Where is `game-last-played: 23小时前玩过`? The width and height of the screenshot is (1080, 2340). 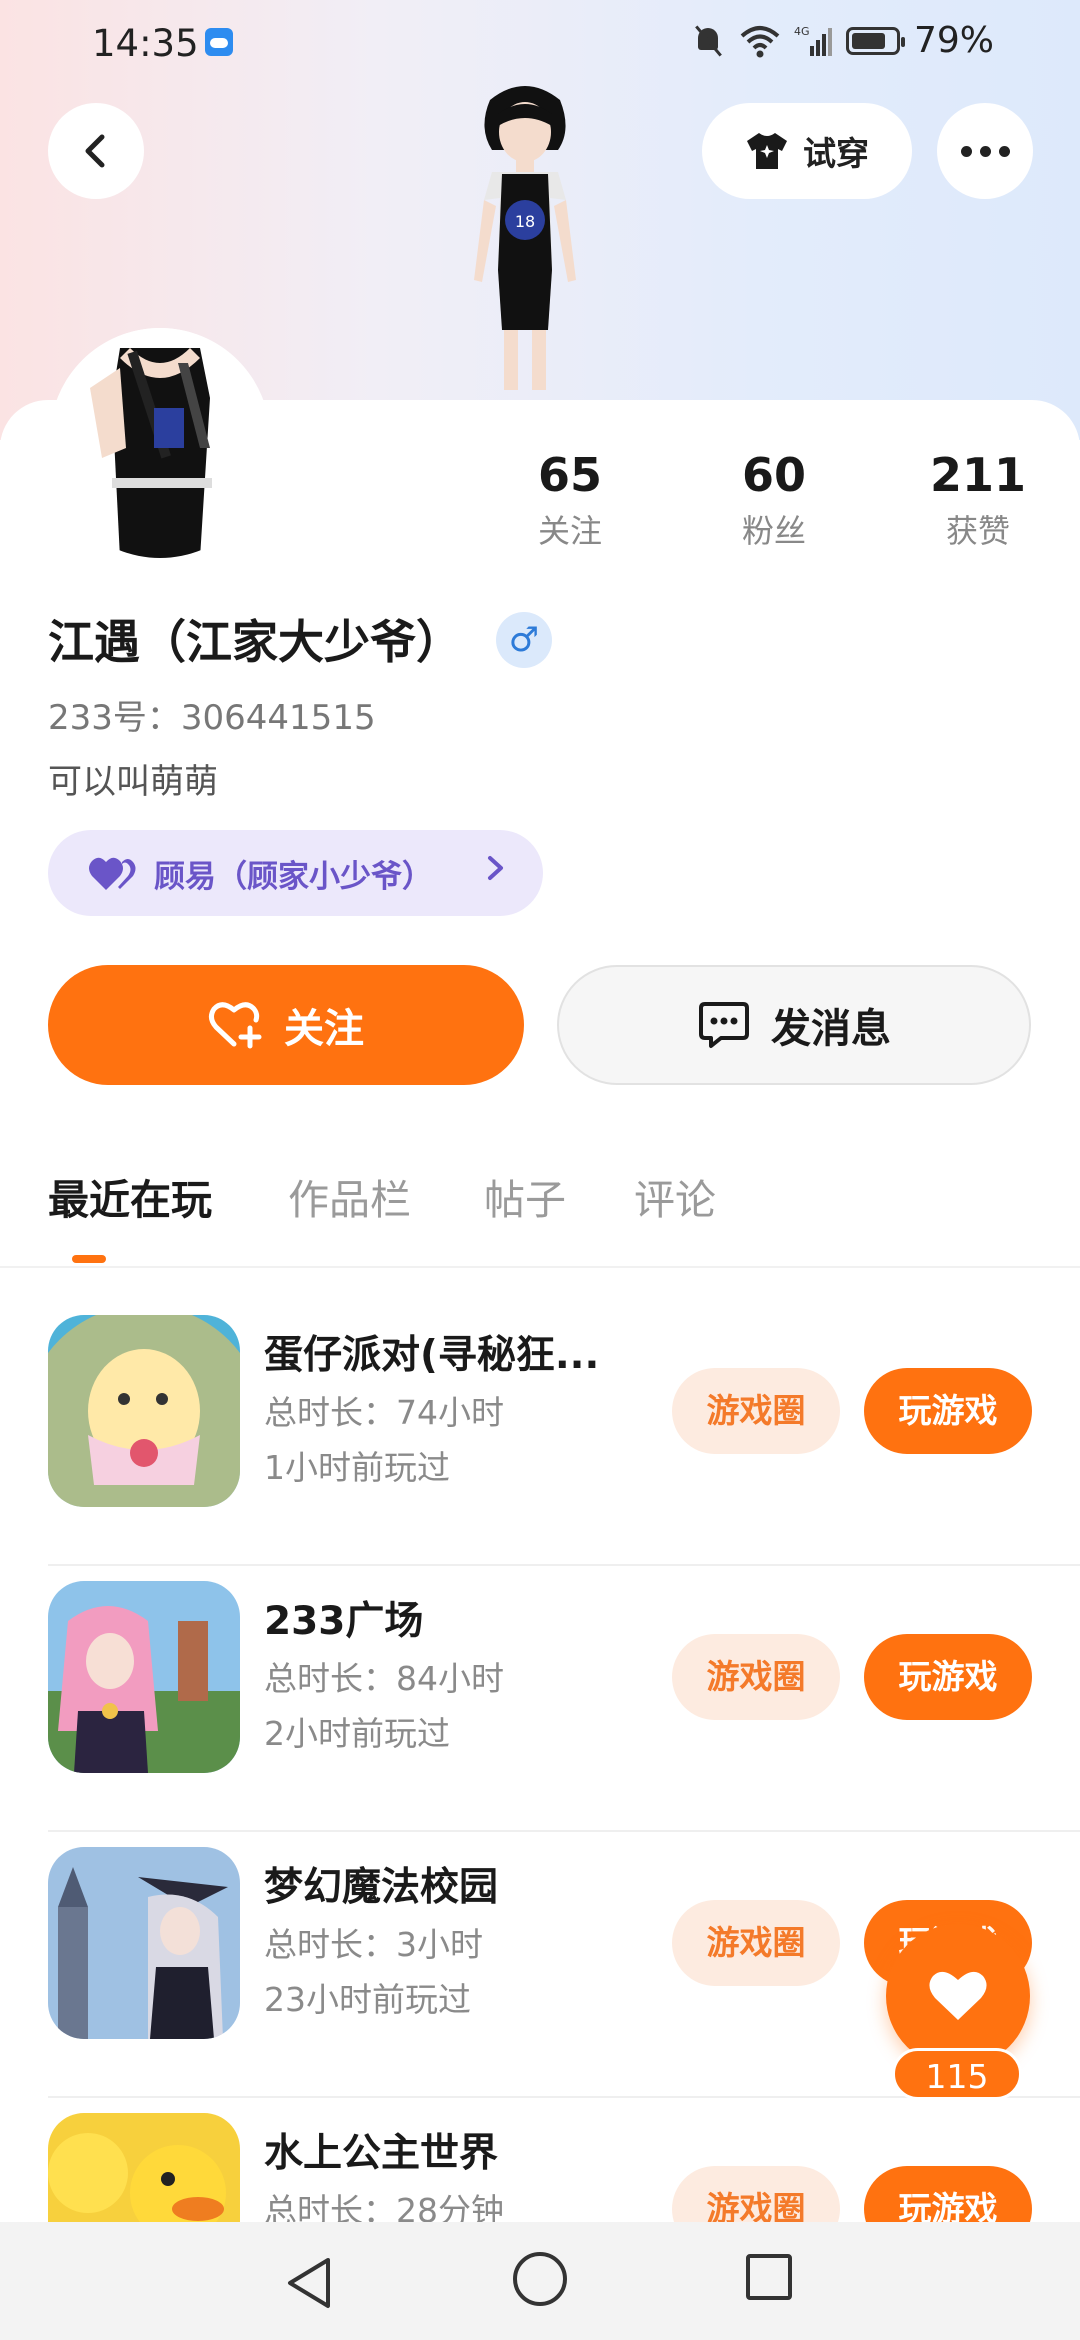 game-last-played: 23小时前玩过 is located at coordinates (367, 1999).